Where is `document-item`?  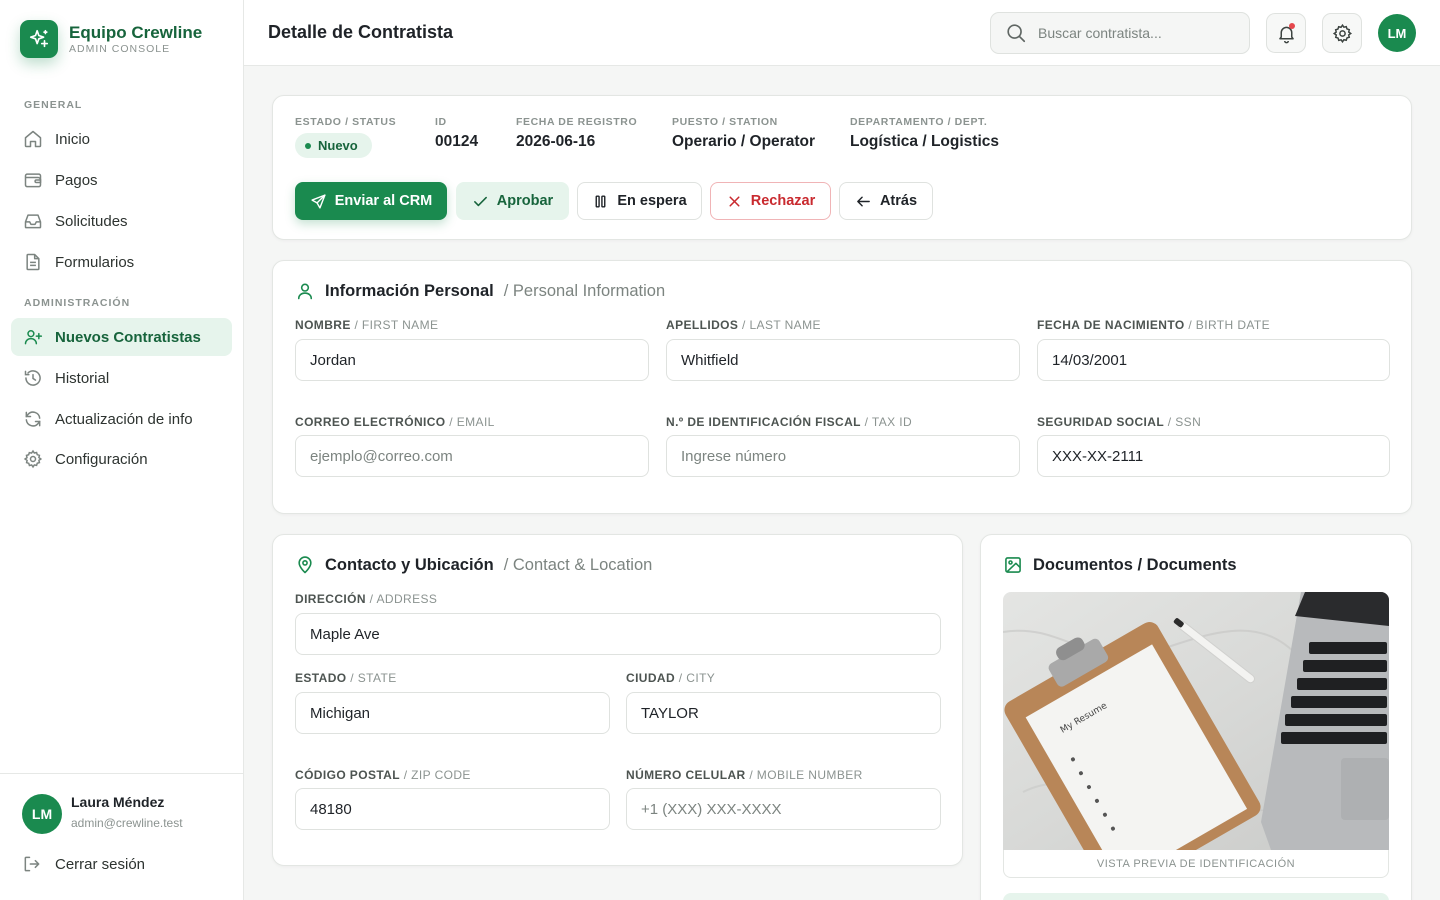
document-item is located at coordinates (1196, 896).